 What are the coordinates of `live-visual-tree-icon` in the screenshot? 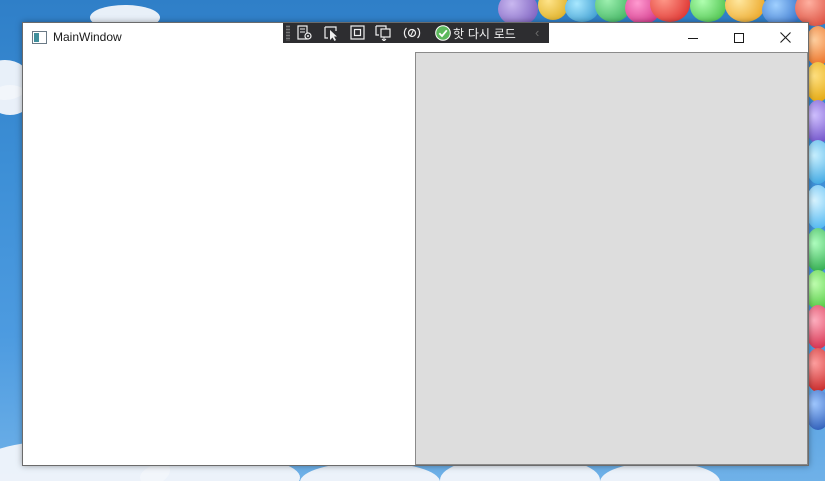 It's located at (304, 33).